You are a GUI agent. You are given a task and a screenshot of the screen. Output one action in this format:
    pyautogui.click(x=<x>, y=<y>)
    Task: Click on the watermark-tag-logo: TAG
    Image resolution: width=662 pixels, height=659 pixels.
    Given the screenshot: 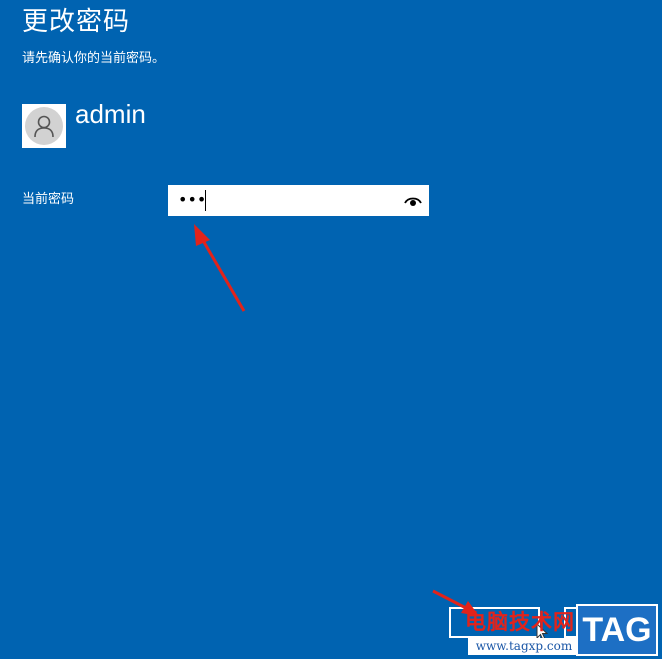 What is the action you would take?
    pyautogui.click(x=617, y=630)
    